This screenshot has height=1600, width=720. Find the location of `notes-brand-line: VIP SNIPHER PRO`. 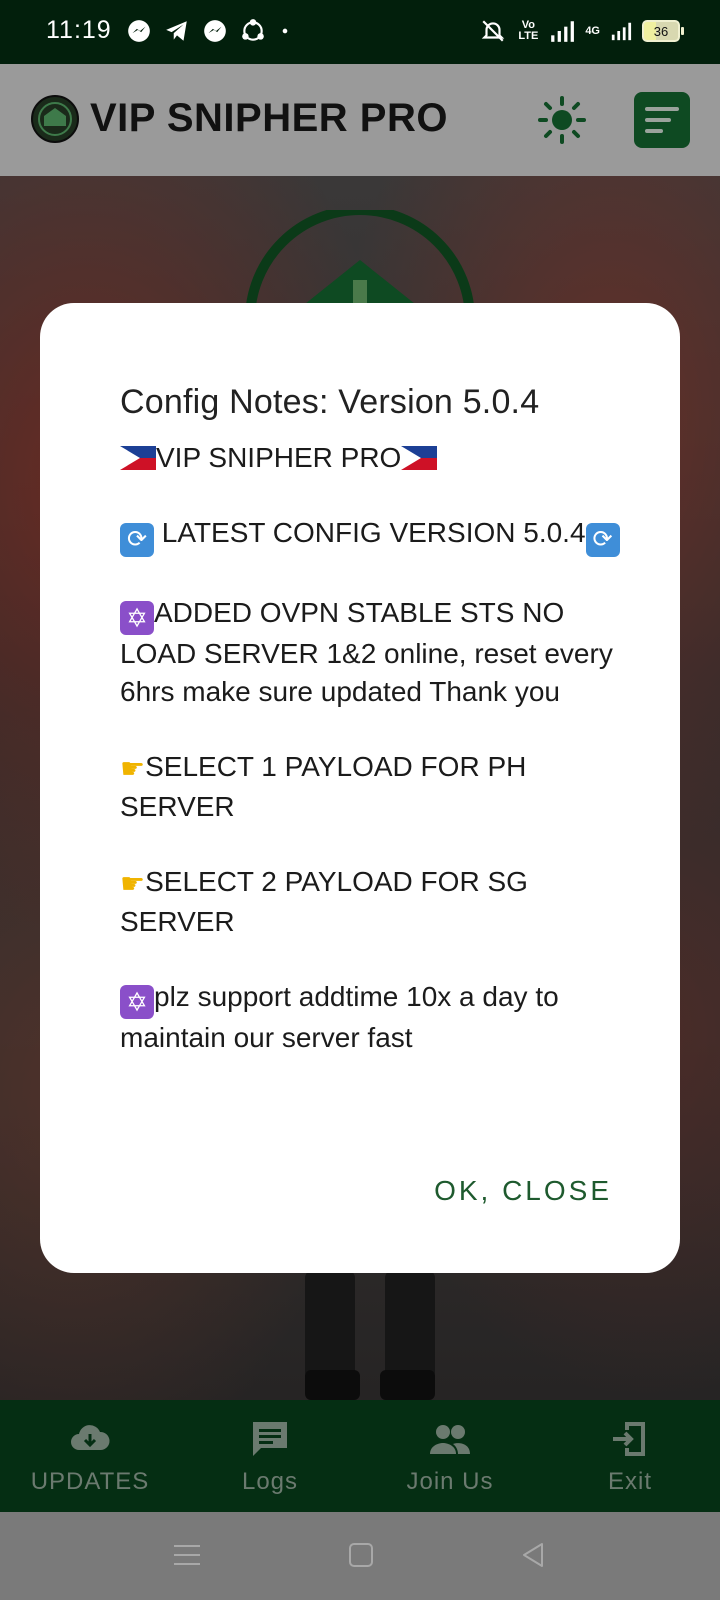

notes-brand-line: VIP SNIPHER PRO is located at coordinates (370, 458).